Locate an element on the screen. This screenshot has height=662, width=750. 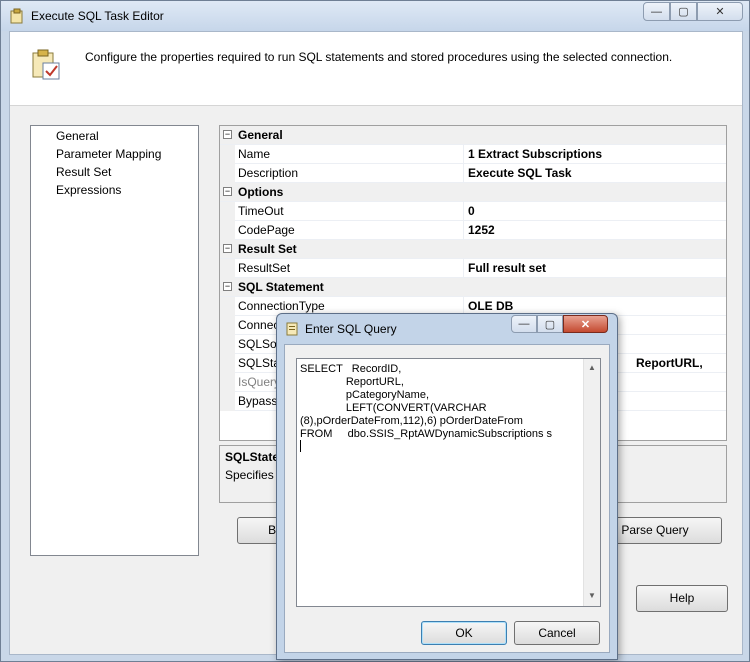
minimize-button: — is located at coordinates (656, 11).